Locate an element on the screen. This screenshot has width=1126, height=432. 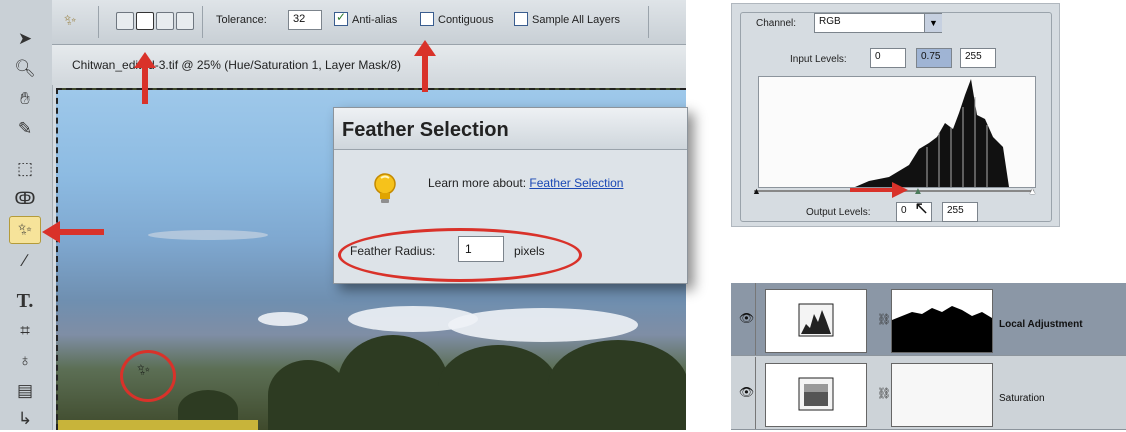
hue-saturation-adjustment-thumbnail-icon is located at coordinates (816, 395).